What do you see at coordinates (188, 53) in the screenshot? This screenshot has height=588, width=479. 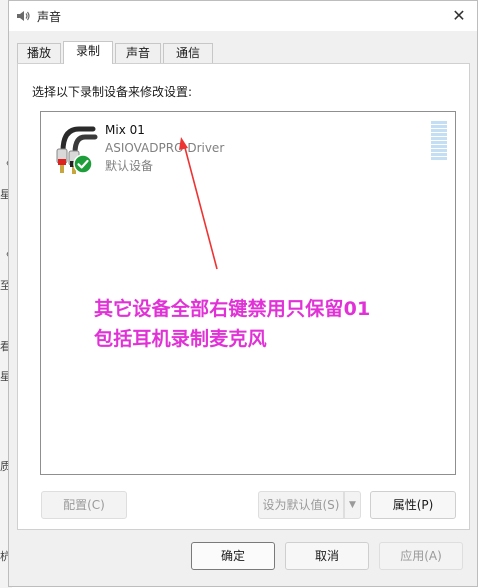 I see `tab-communications: 通信` at bounding box center [188, 53].